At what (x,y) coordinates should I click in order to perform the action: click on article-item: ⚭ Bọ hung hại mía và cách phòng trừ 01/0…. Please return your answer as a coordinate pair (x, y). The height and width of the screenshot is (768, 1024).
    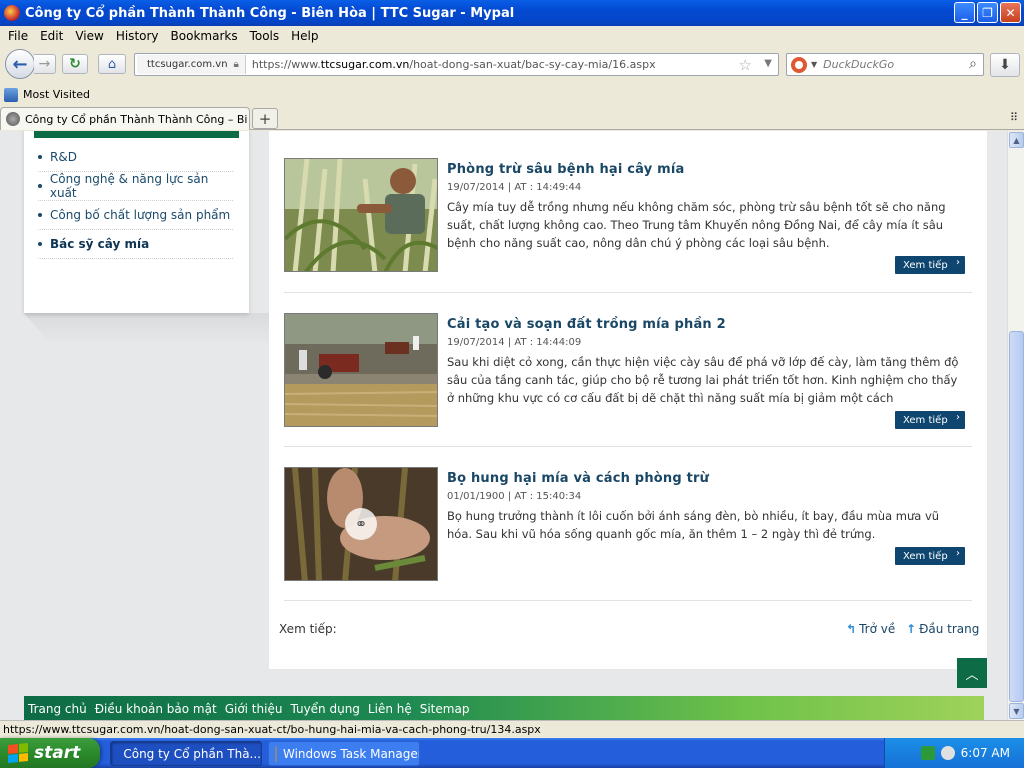
    Looking at the image, I should click on (628, 530).